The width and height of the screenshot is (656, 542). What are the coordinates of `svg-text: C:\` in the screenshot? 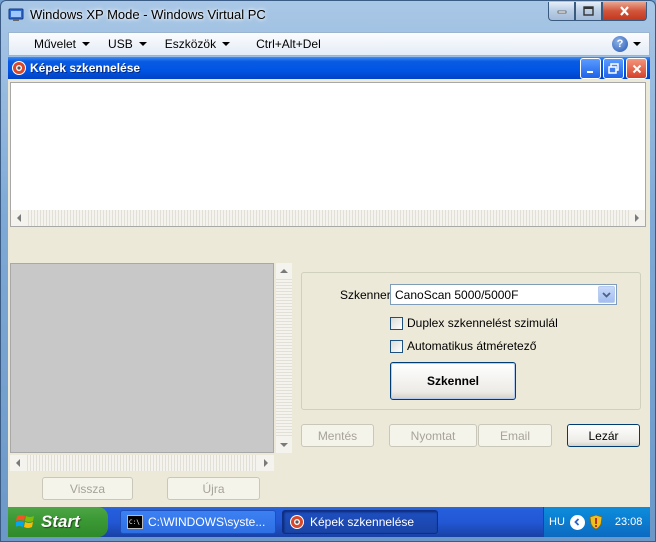 It's located at (134, 522).